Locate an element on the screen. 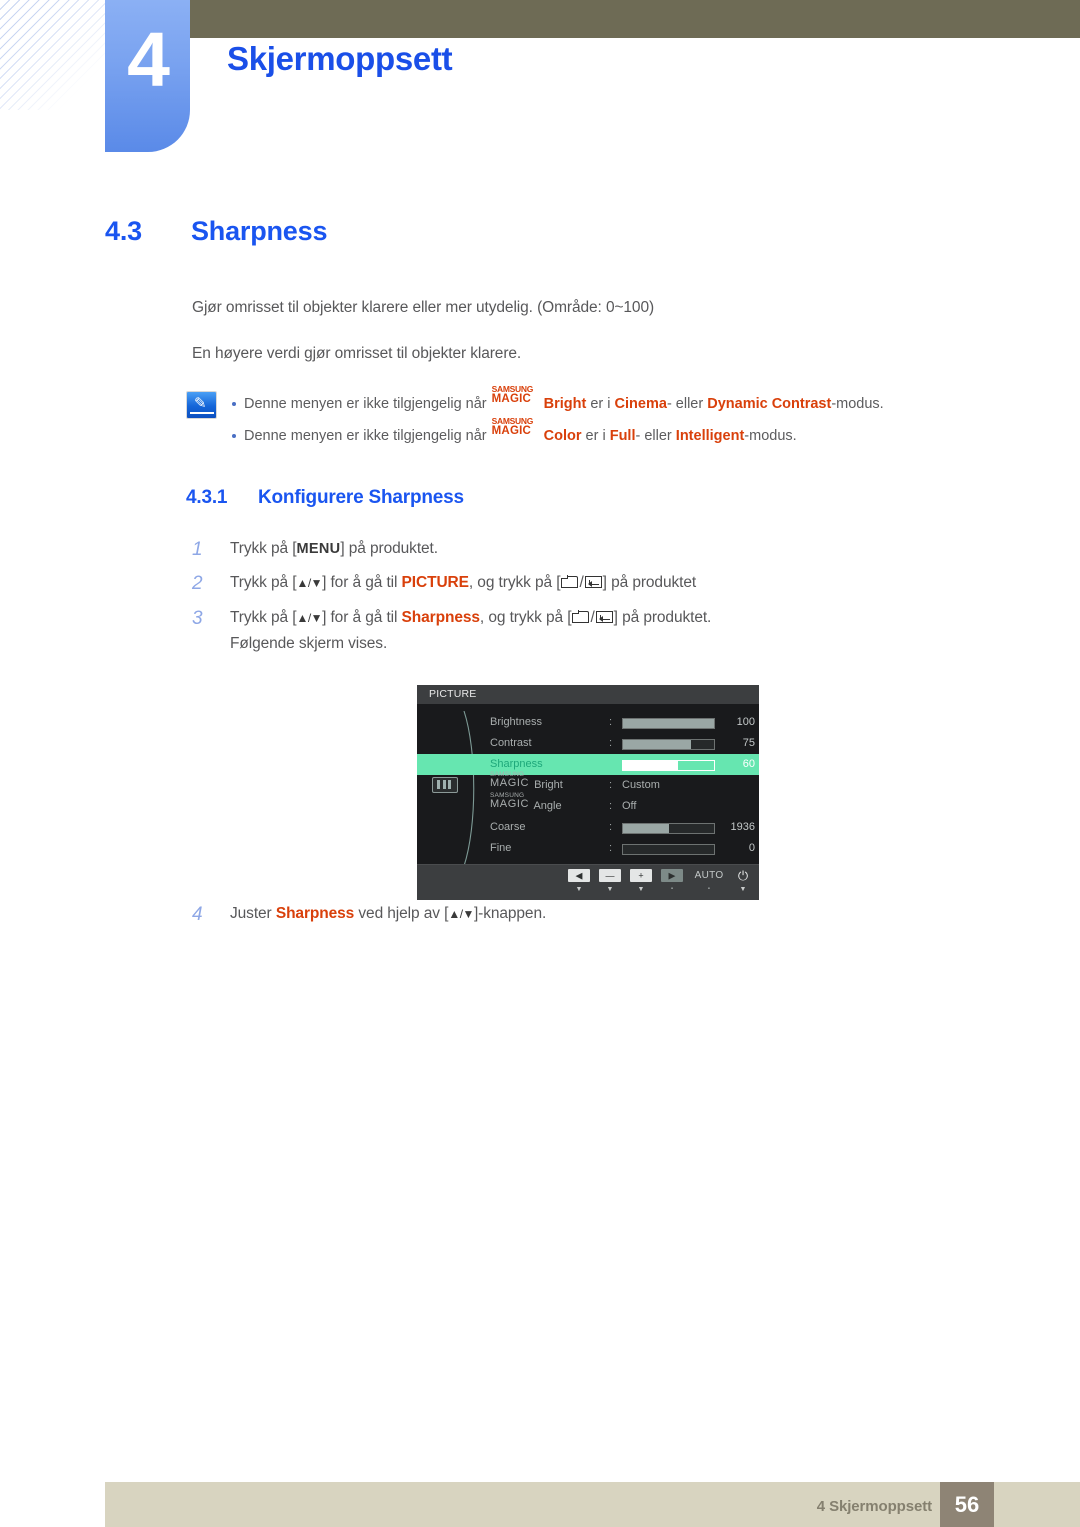 Image resolution: width=1080 pixels, height=1527 pixels. auto-button-tag: ▪ is located at coordinates (709, 889).